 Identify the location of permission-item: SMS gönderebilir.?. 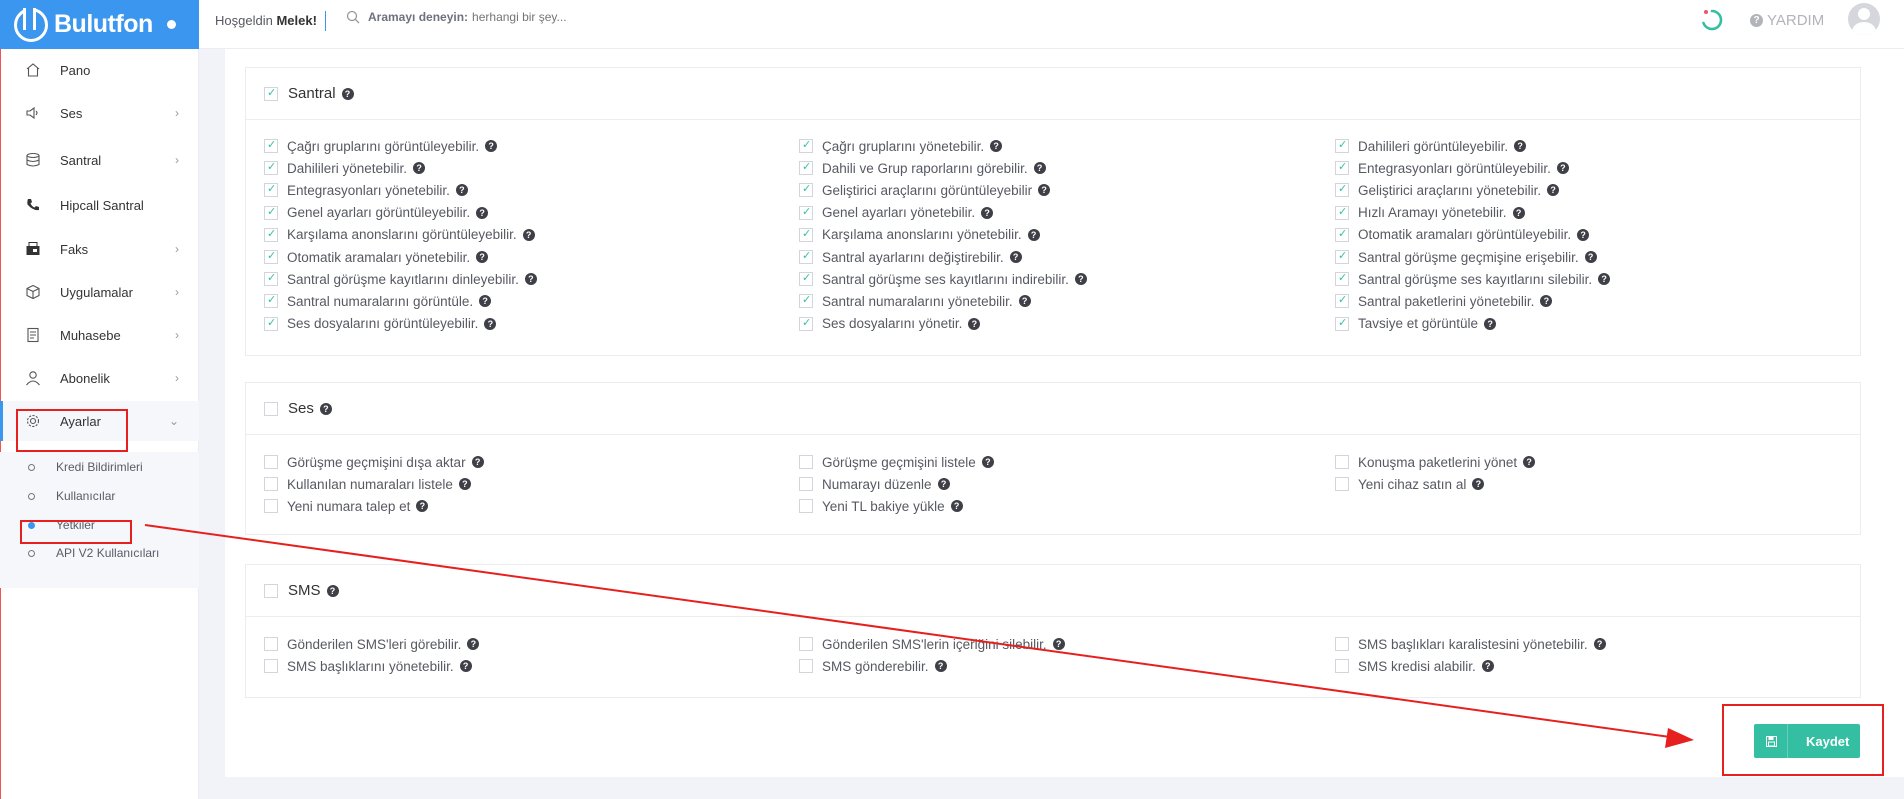
(873, 666).